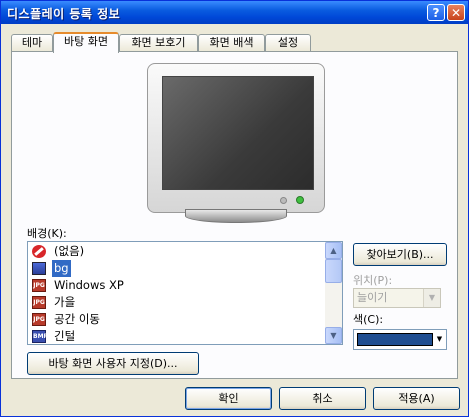 This screenshot has width=469, height=417. What do you see at coordinates (322, 398) in the screenshot?
I see `cancel-button: 취소` at bounding box center [322, 398].